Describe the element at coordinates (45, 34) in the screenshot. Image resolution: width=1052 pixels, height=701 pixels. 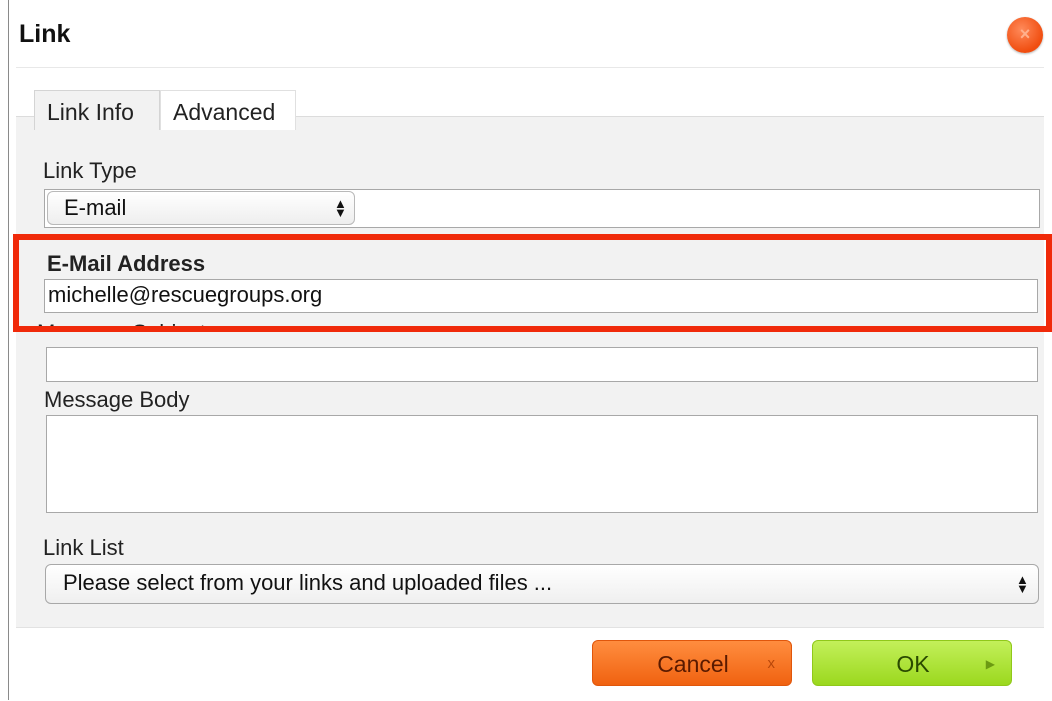
I see `dialog-title: Link` at that location.